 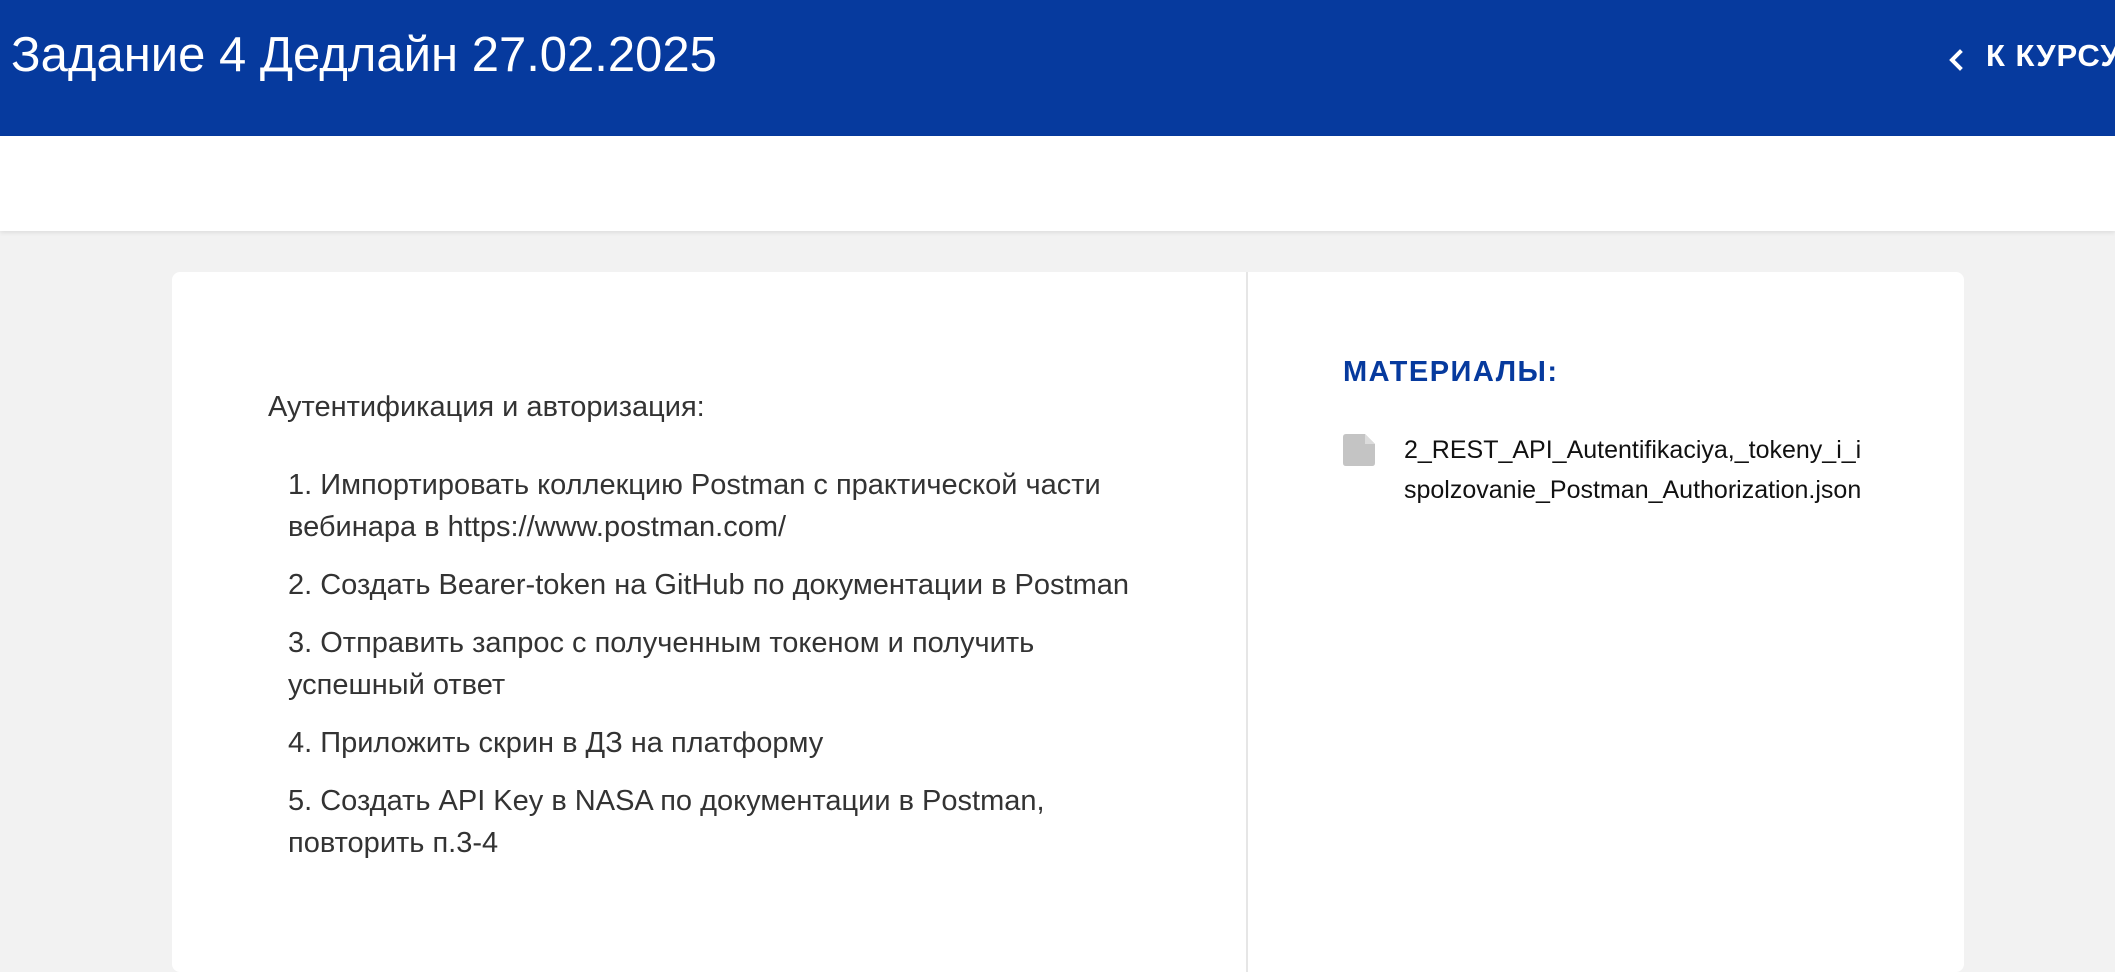 I want to click on page-title: Задание 4 Дедлайн 27.02.2025, so click(x=364, y=55).